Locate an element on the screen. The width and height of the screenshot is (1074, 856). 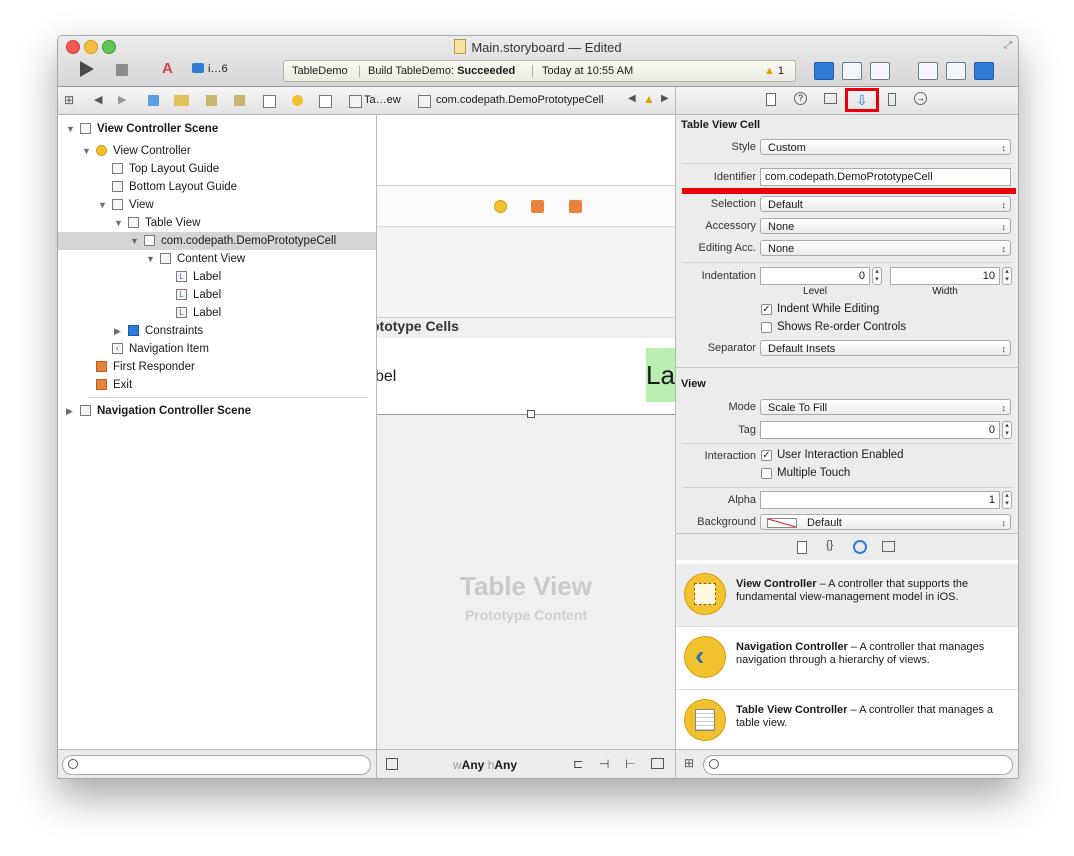
attributes-inspector-icon: ⇩ is located at coordinates (862, 100).